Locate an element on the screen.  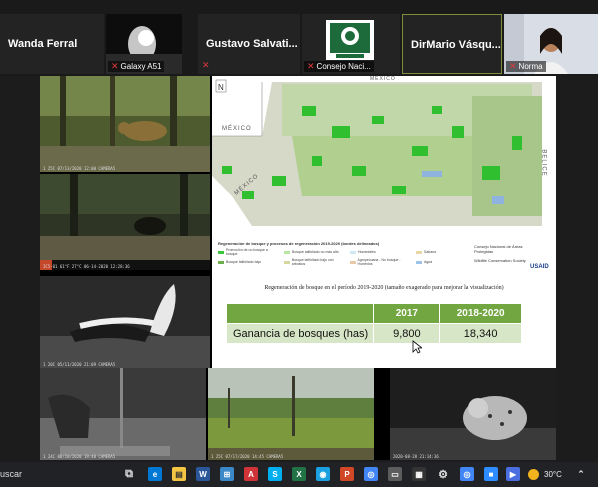
skype-icon: S is located at coordinates (275, 474).